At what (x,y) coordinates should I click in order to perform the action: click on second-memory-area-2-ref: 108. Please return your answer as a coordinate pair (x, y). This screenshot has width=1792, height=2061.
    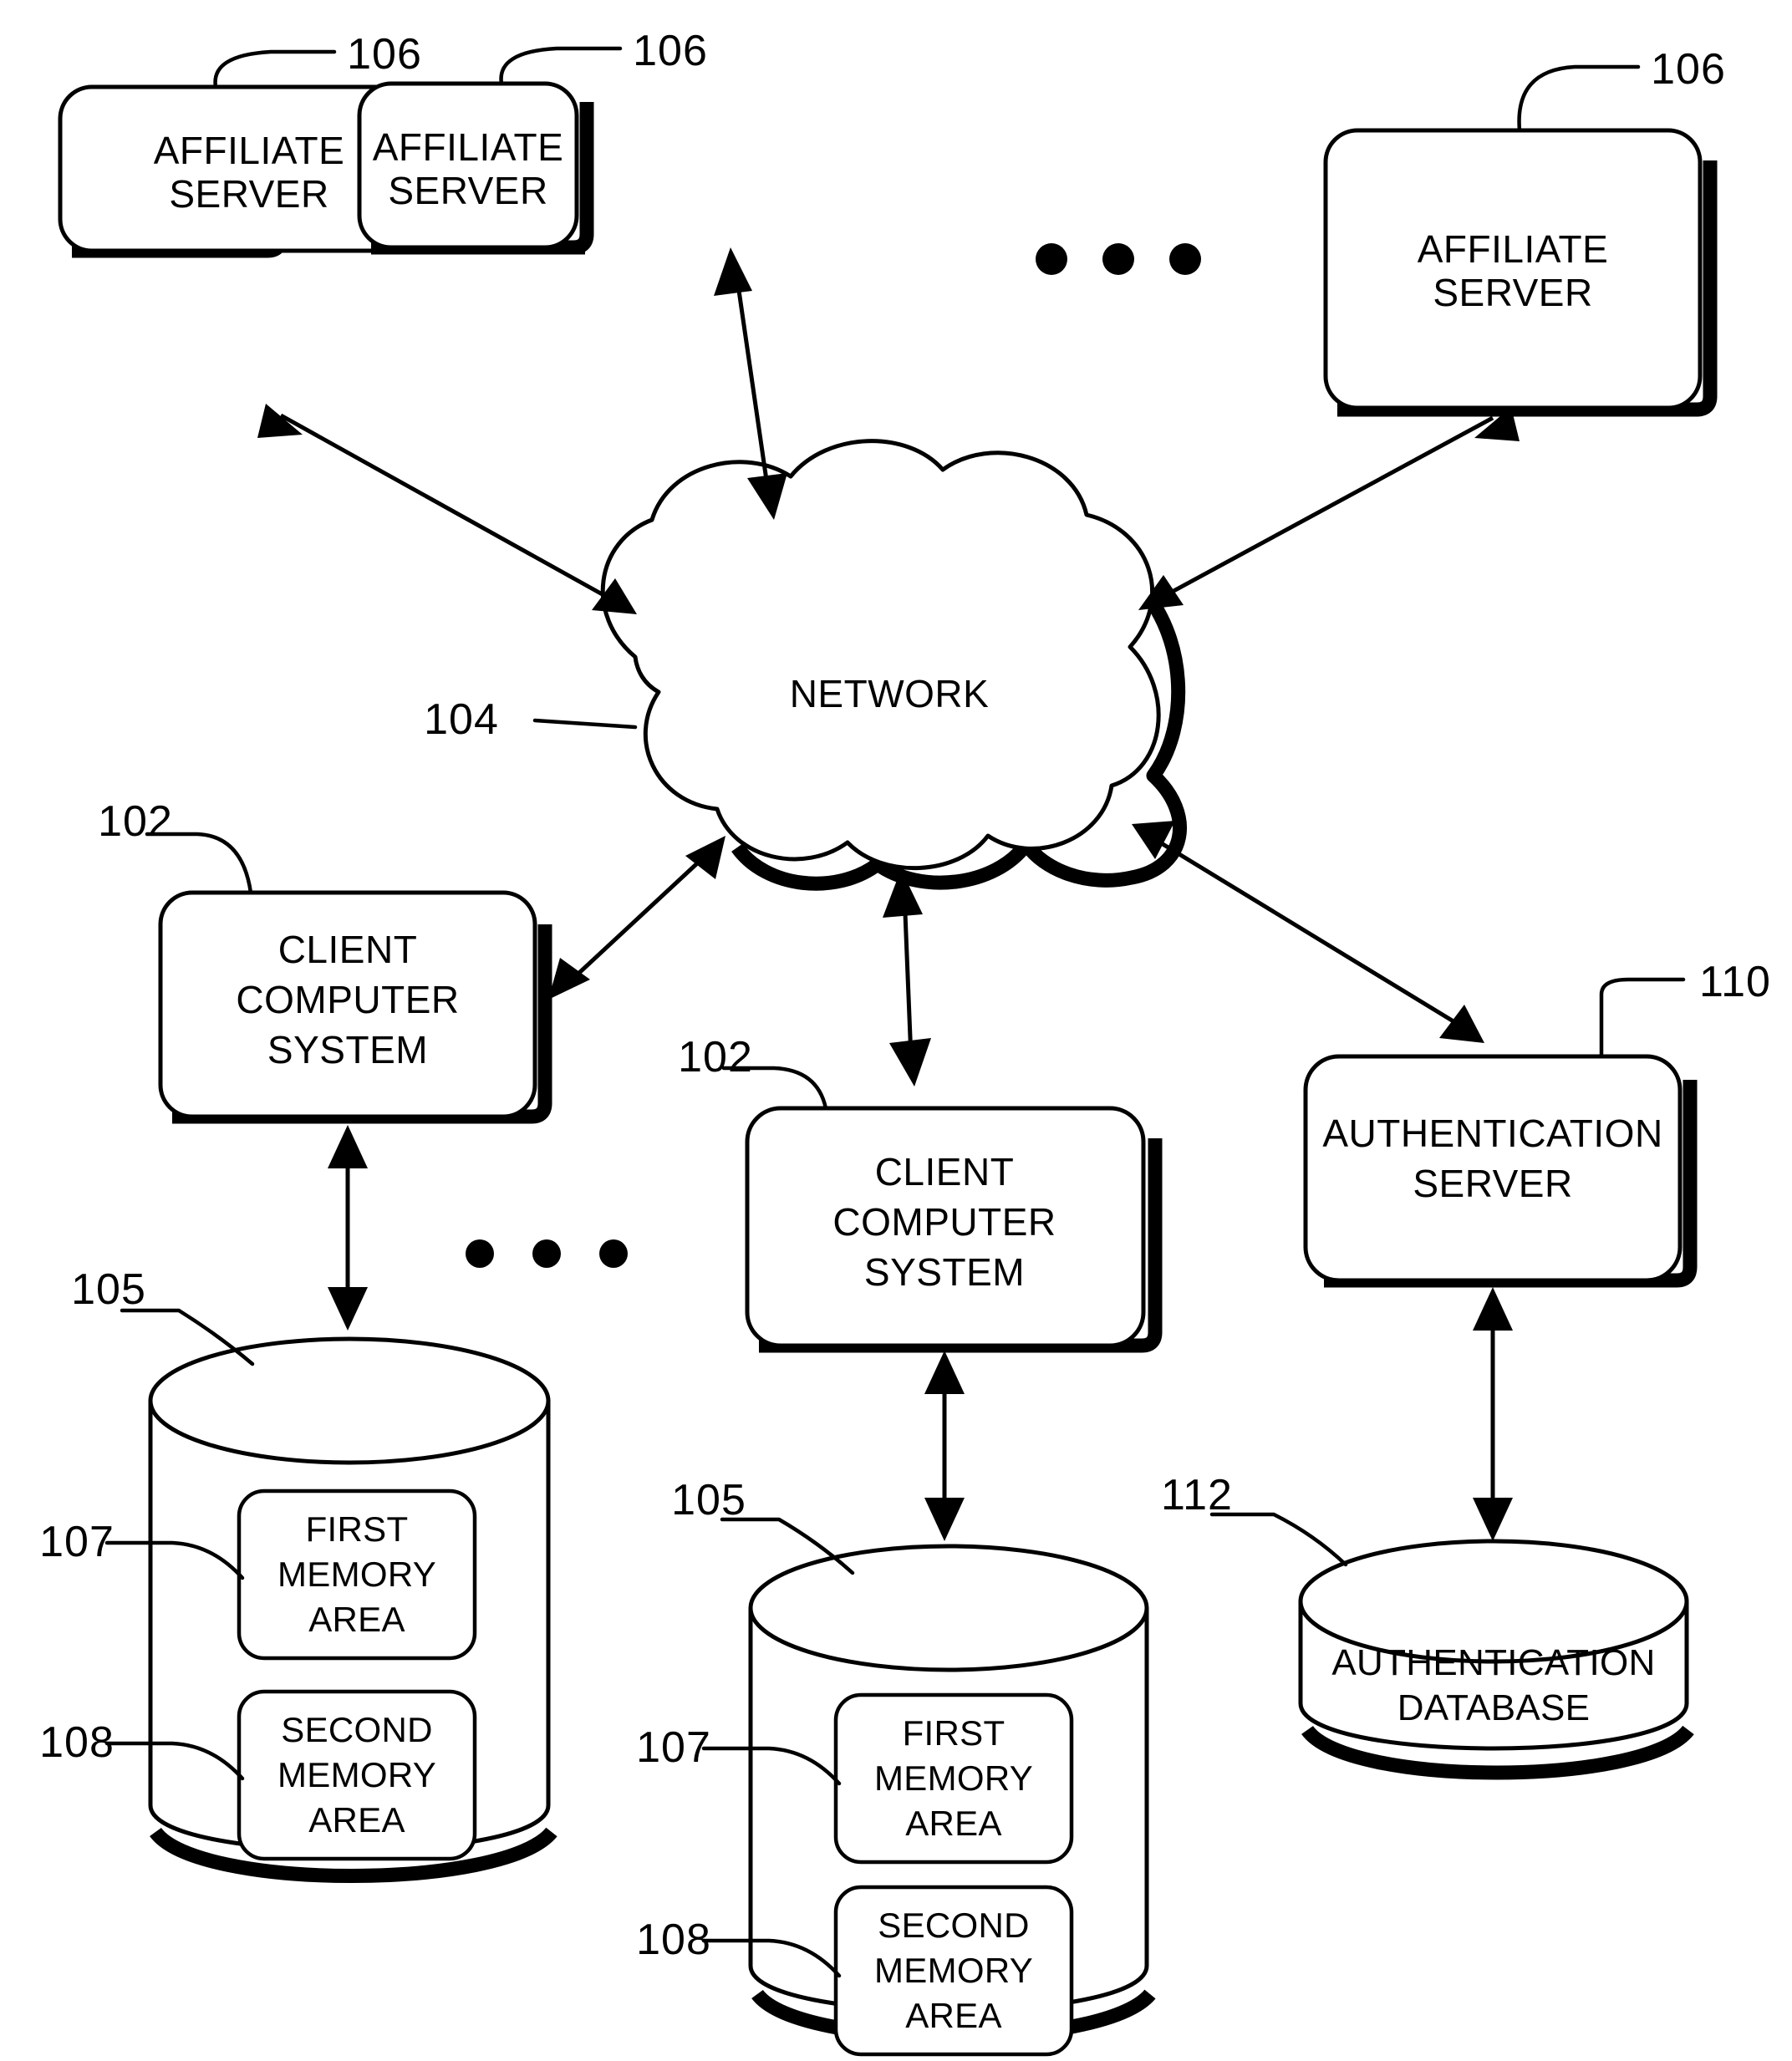
    Looking at the image, I should click on (673, 1940).